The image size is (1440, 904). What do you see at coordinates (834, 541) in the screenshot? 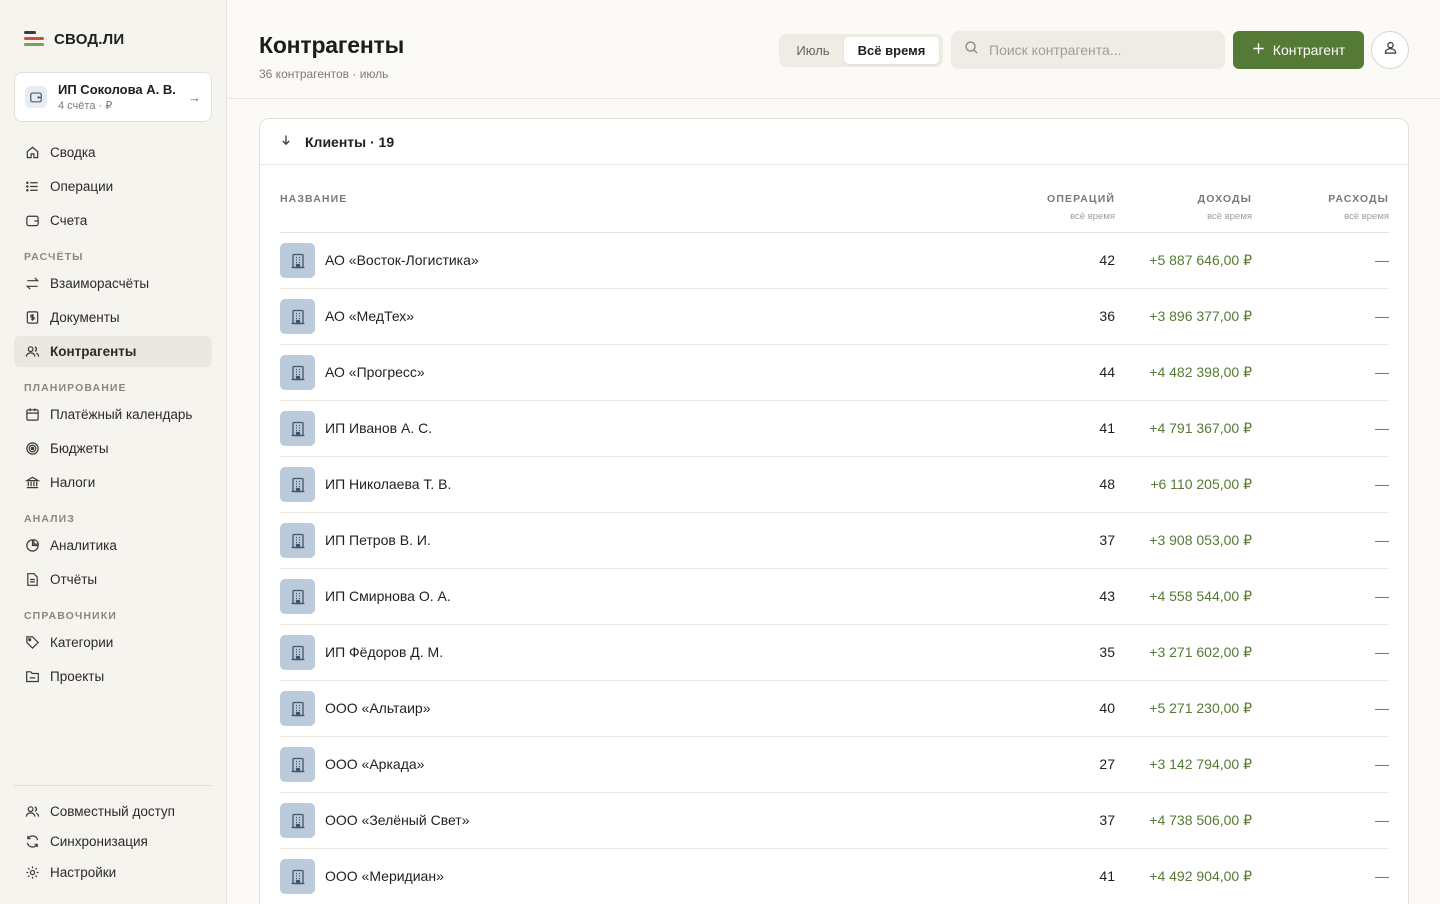
I see `table-row: ИП Петров В. И. 37 +3 908 053,00 ₽ —` at bounding box center [834, 541].